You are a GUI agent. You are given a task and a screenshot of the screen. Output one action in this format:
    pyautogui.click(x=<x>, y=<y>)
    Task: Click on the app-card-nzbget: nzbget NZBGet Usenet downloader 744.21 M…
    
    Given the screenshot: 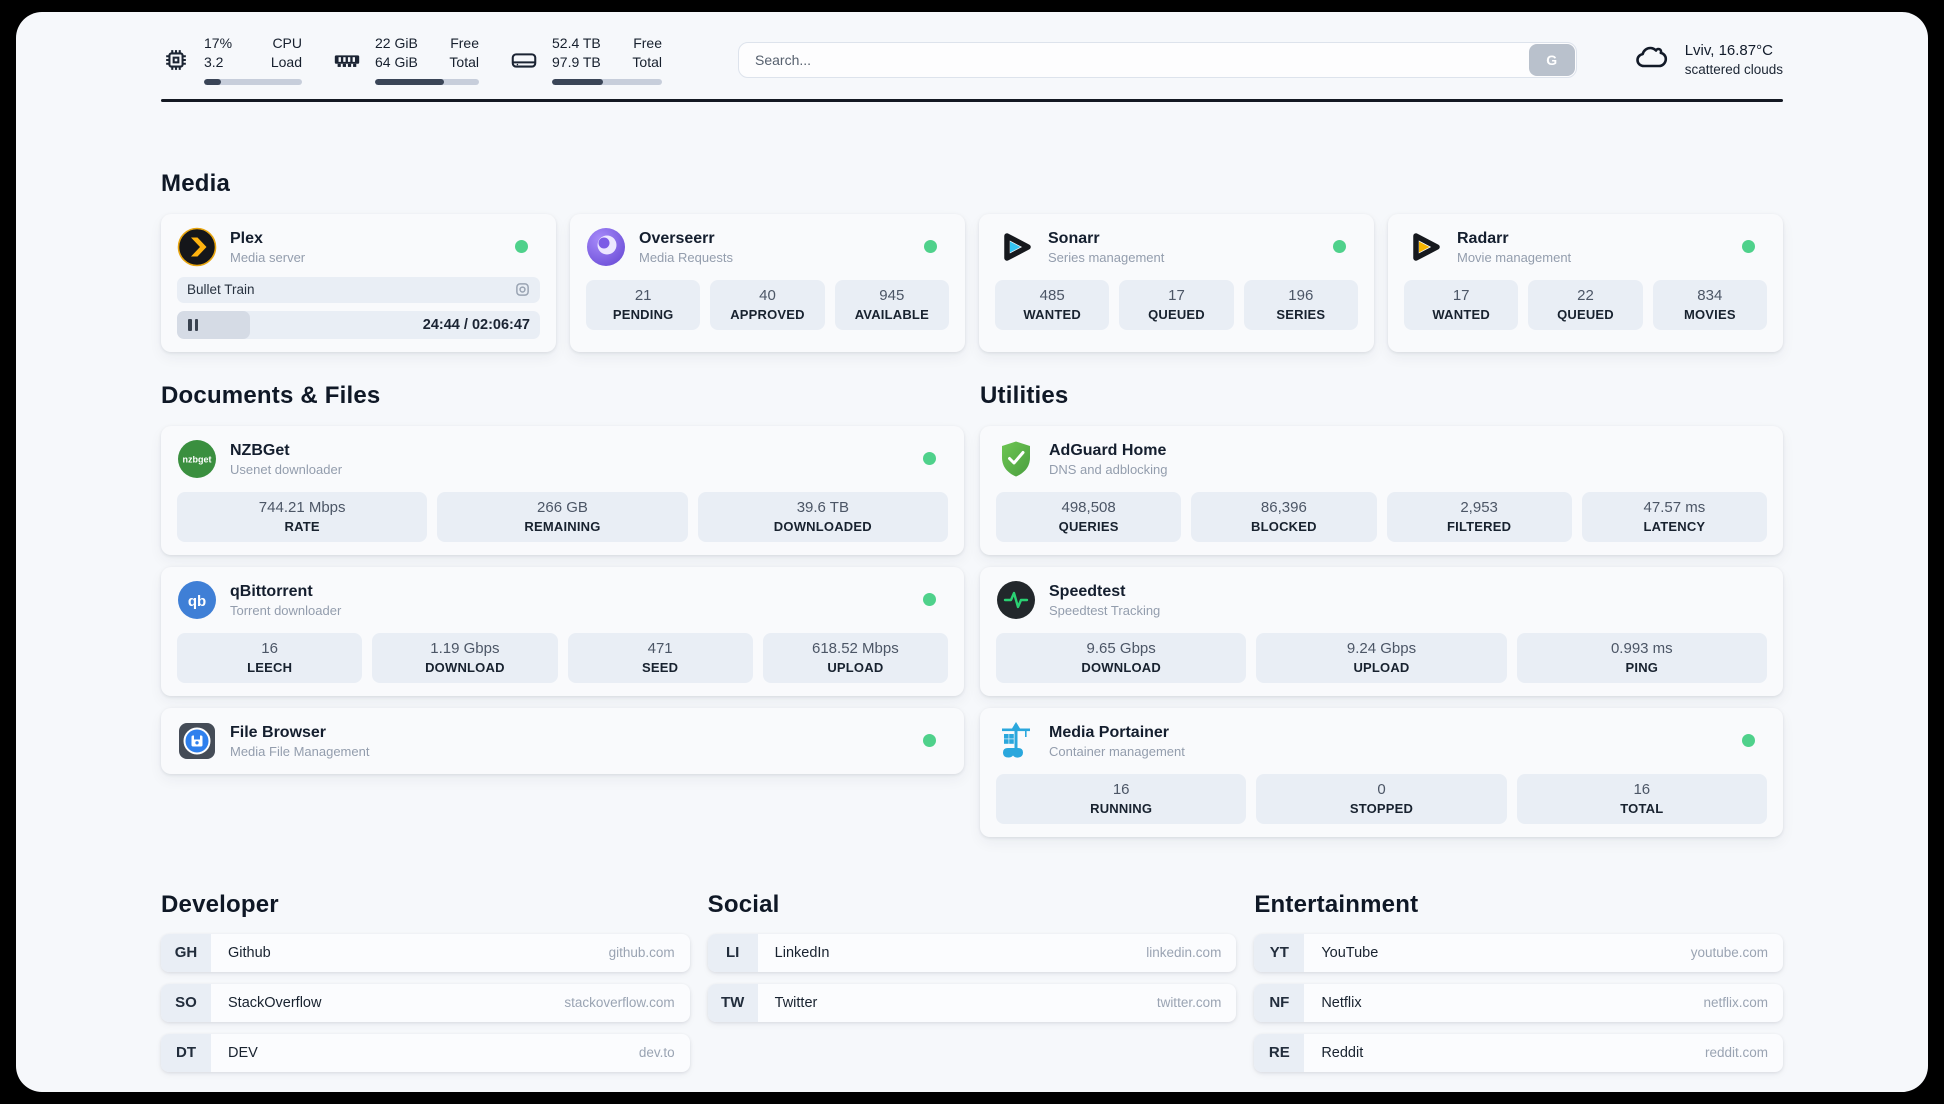 What is the action you would take?
    pyautogui.click(x=562, y=490)
    